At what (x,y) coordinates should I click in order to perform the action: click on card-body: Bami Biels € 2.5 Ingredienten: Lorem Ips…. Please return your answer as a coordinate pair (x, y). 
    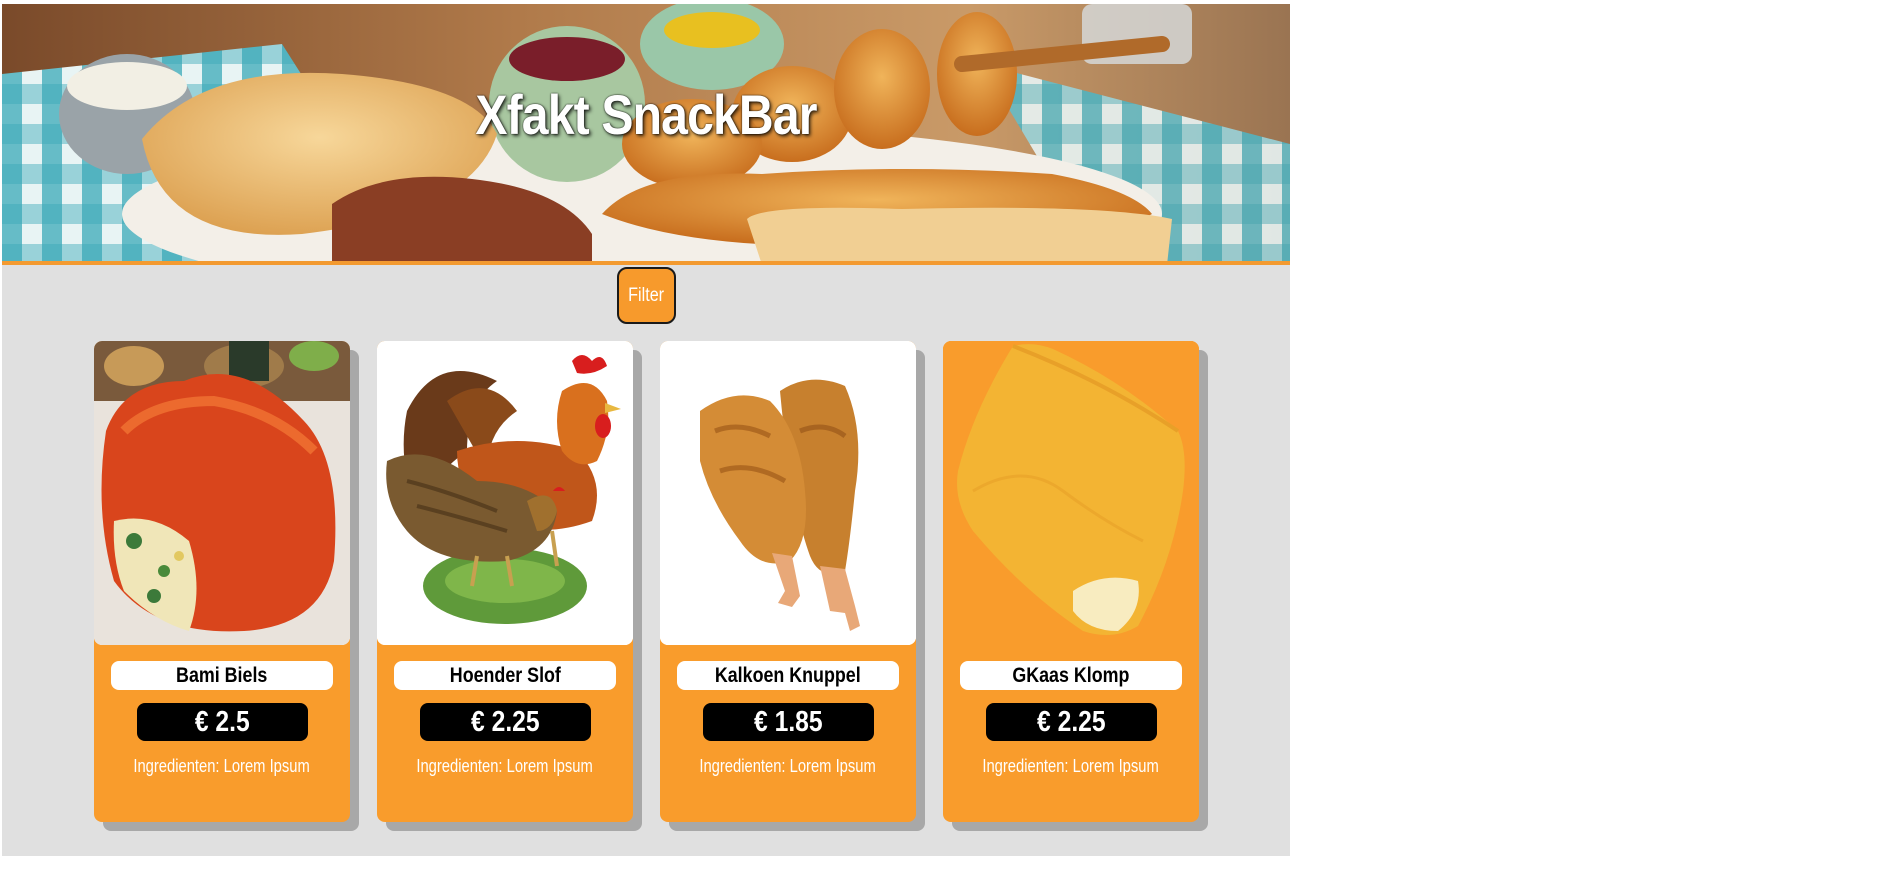
    Looking at the image, I should click on (222, 581).